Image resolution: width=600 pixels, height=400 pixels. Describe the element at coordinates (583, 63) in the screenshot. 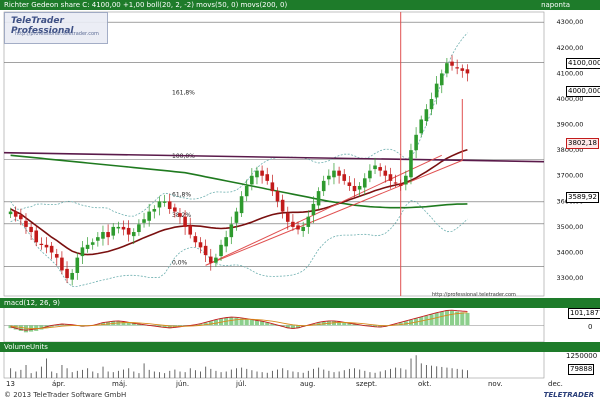

I see `last-price-tag: 4100,000` at that location.